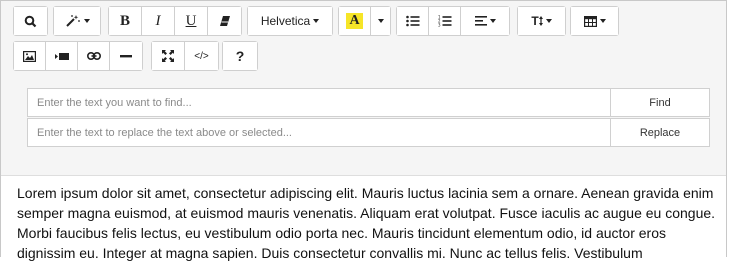 This screenshot has width=731, height=263. I want to click on horizontal-rule-icon, so click(126, 56).